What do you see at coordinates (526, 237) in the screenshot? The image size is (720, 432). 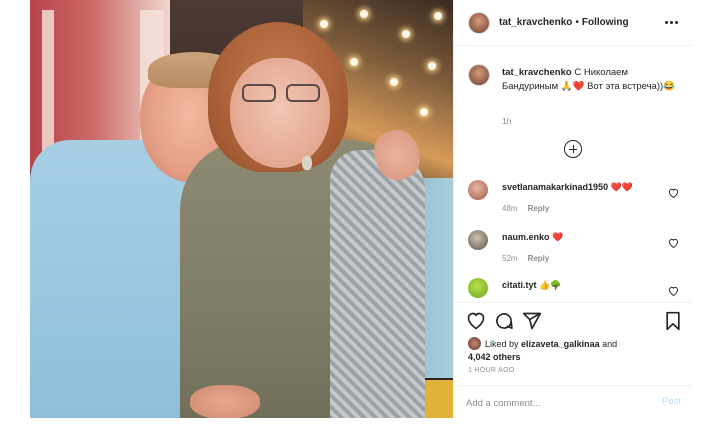 I see `comment-username: naum.enko` at bounding box center [526, 237].